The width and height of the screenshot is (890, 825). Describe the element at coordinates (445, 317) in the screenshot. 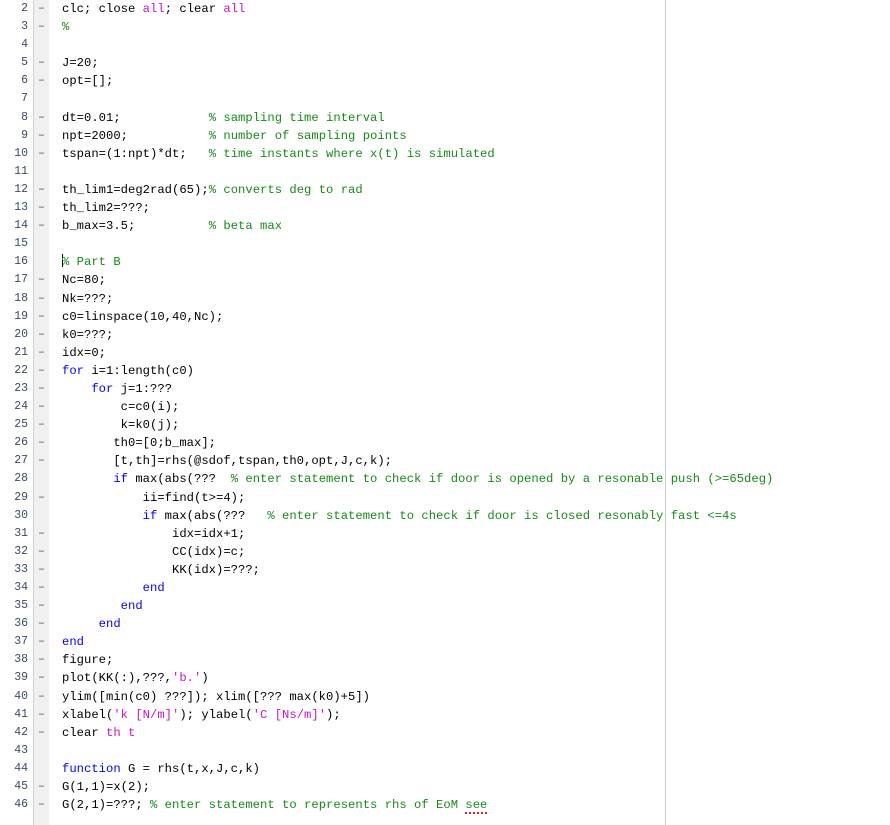

I see `code-line: 19– c0=linspace(10,40,Nc);` at that location.